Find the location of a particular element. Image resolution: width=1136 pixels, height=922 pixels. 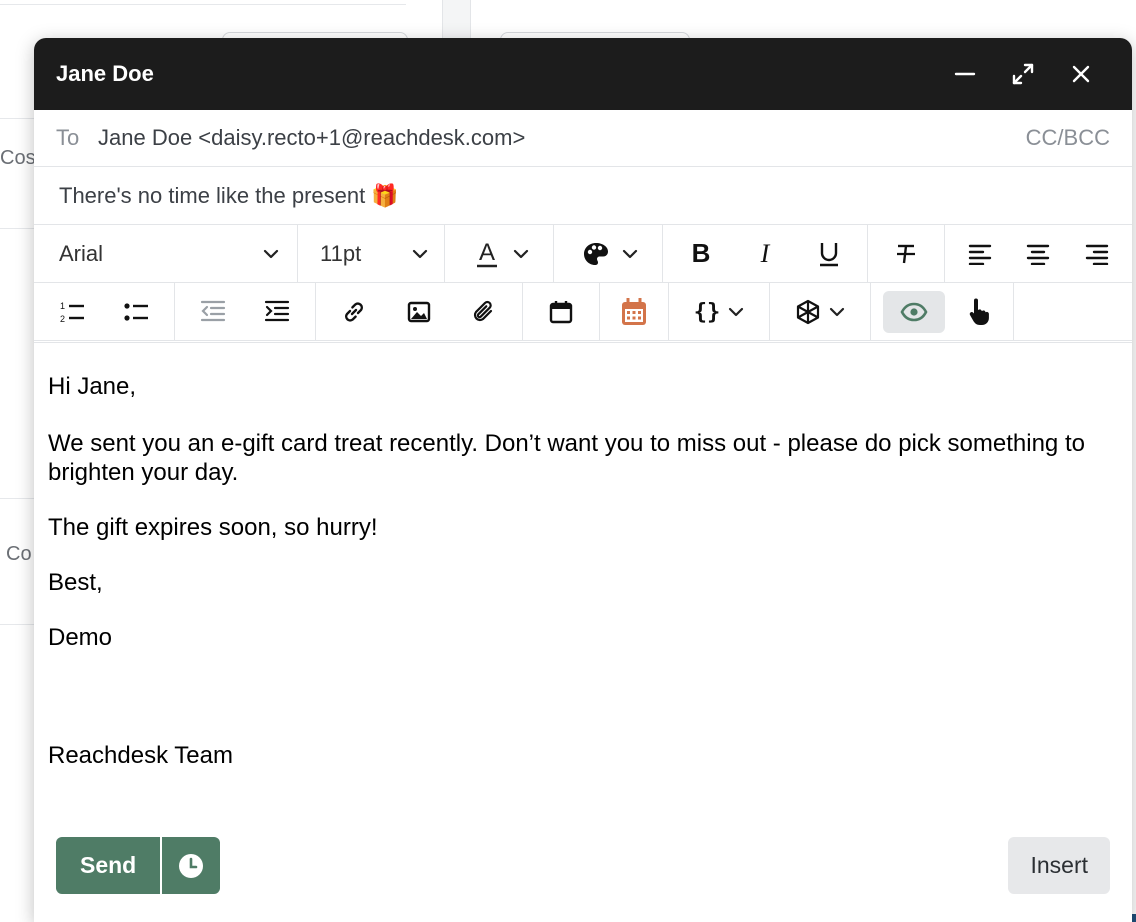

attachment-button is located at coordinates (484, 312).